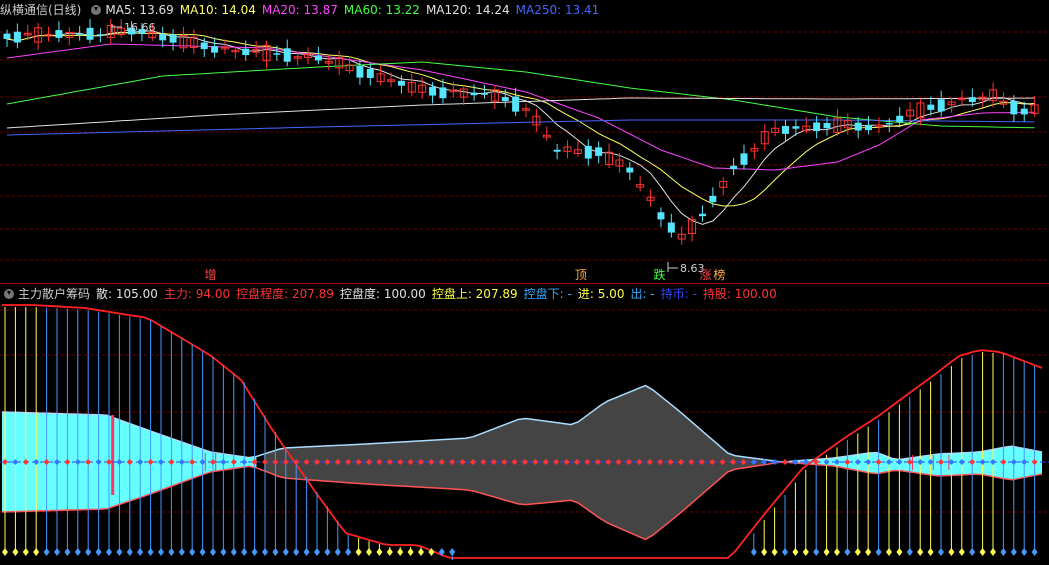  What do you see at coordinates (40, 10) in the screenshot?
I see `stock-title: 纵横通信(日线)` at bounding box center [40, 10].